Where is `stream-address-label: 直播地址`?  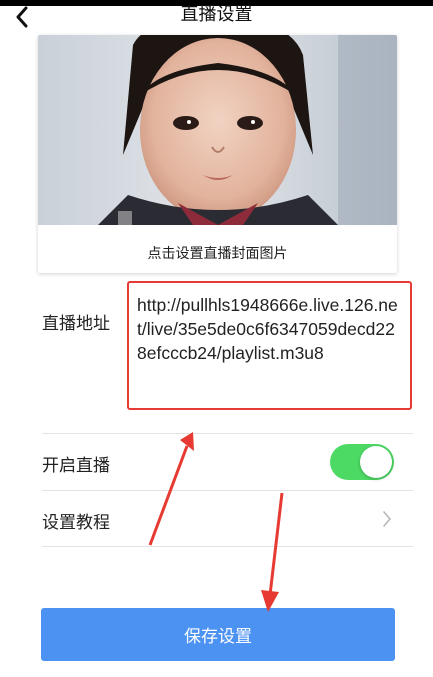
stream-address-label: 直播地址 is located at coordinates (76, 324).